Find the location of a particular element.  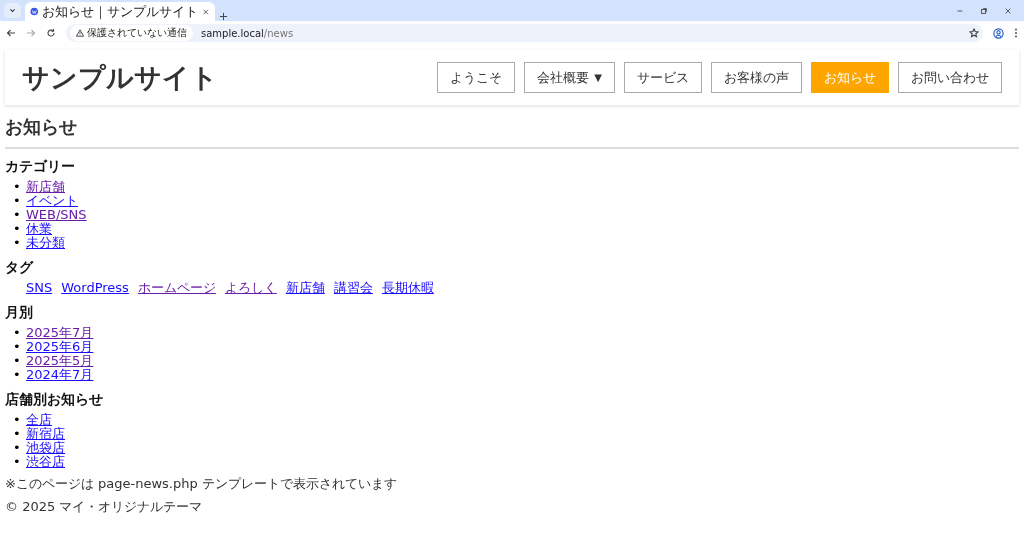

site-title: サンプルサイト is located at coordinates (120, 77).